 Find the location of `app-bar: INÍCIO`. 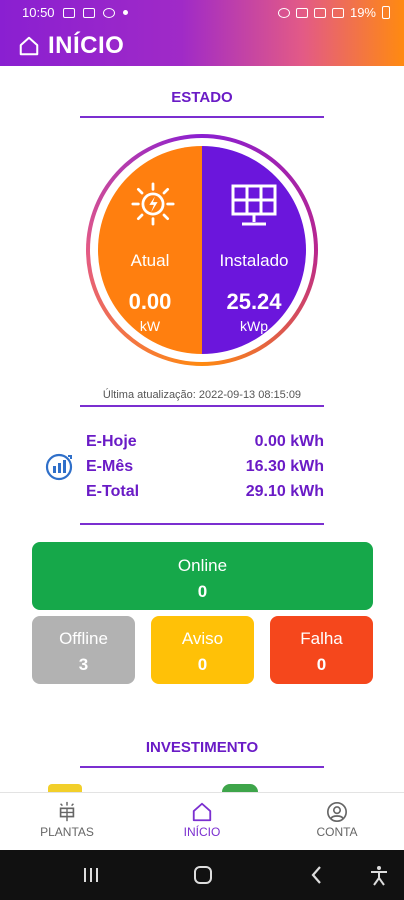

app-bar: INÍCIO is located at coordinates (202, 46).